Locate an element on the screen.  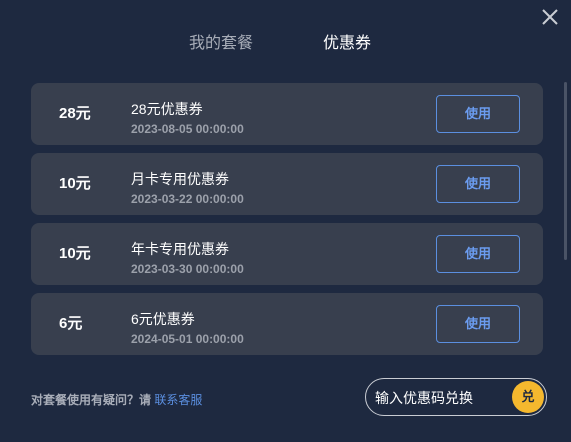
close-icon is located at coordinates (550, 17).